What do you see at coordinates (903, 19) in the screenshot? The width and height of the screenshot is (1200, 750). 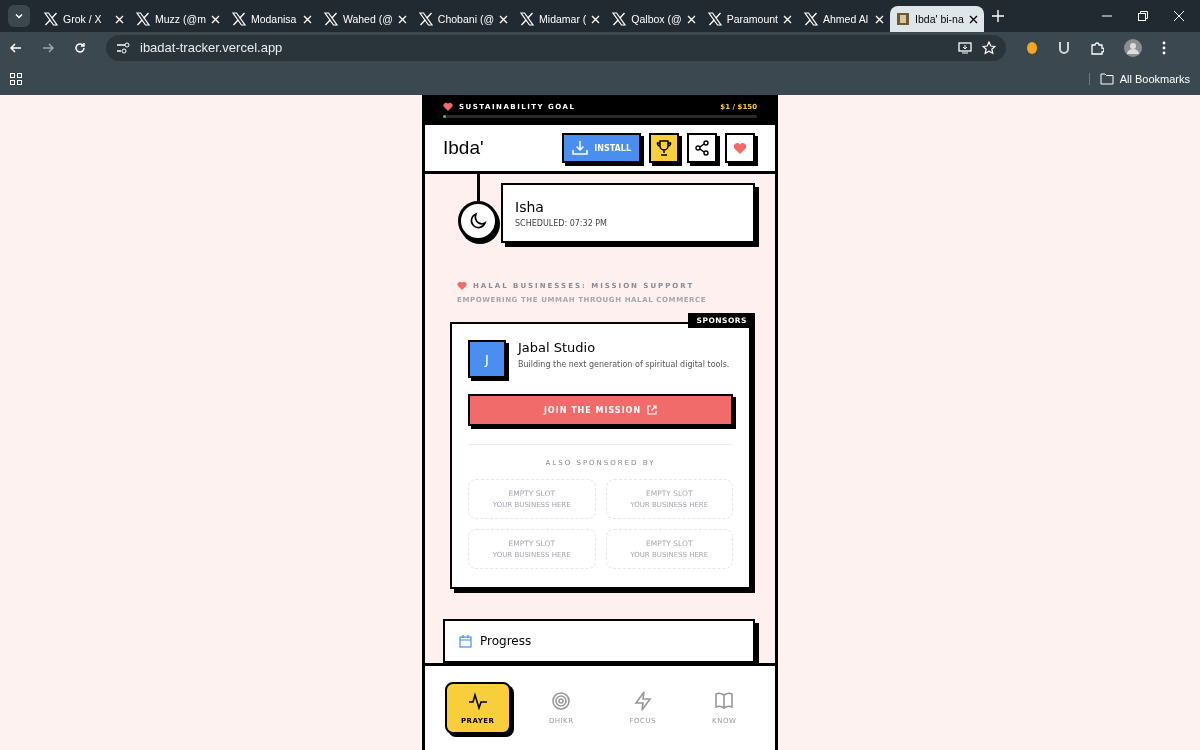 I see `site-icon` at bounding box center [903, 19].